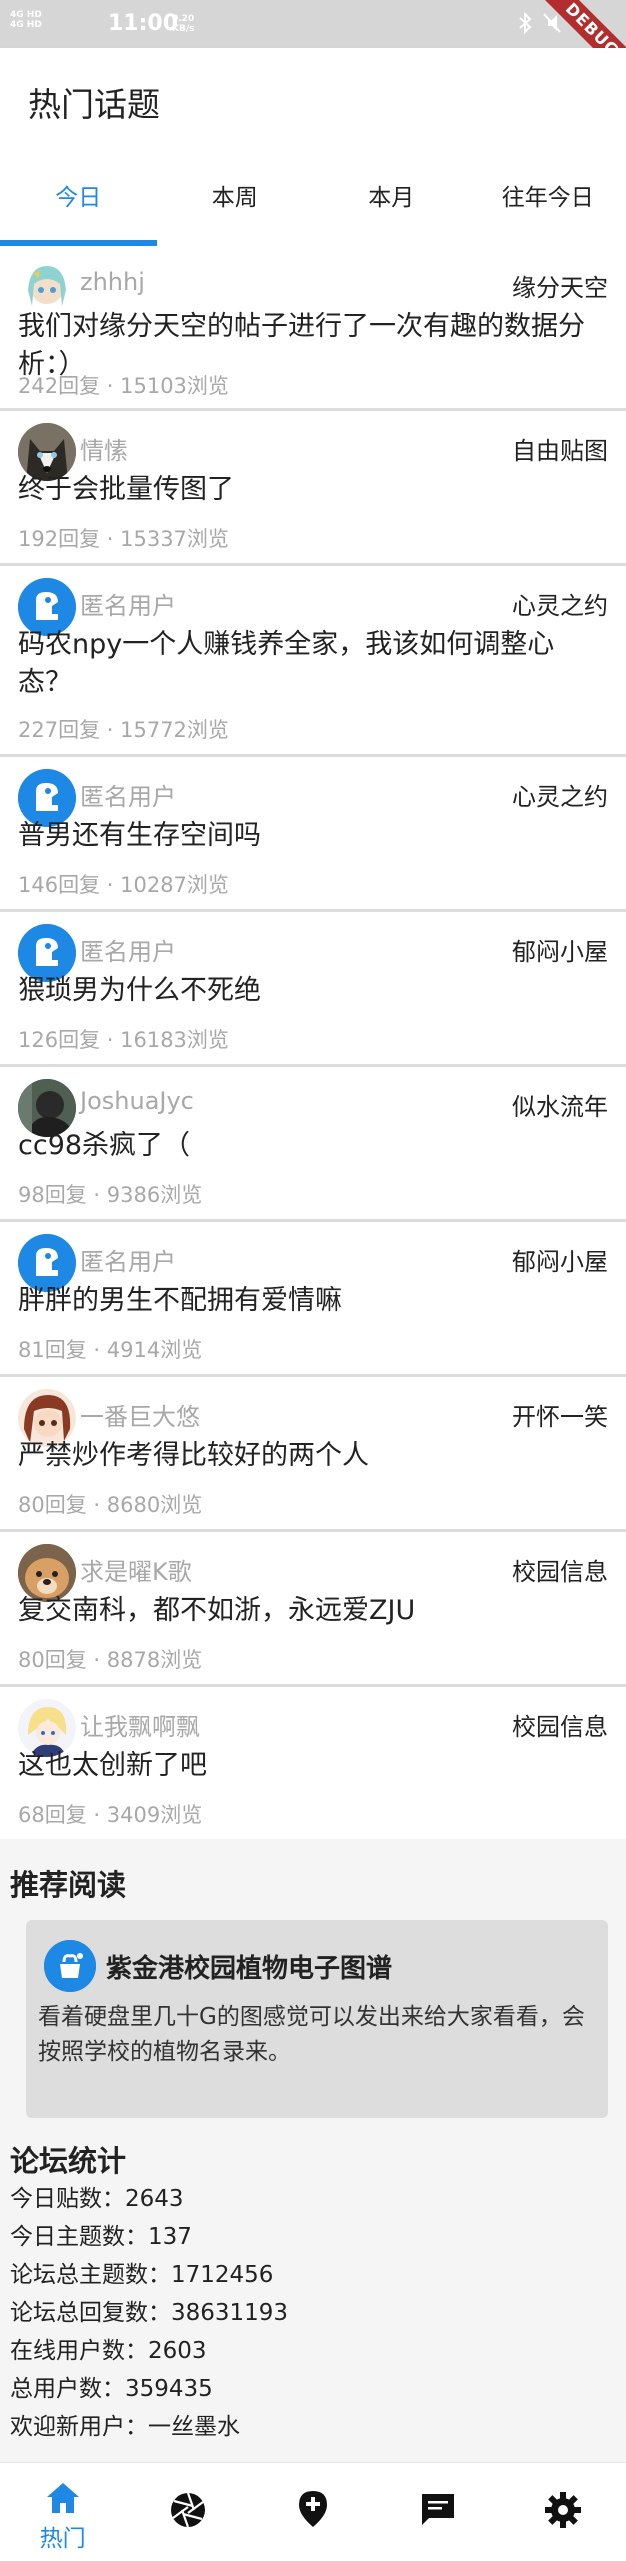 The width and height of the screenshot is (626, 2561). What do you see at coordinates (560, 448) in the screenshot?
I see `topic-board: 自由贴图` at bounding box center [560, 448].